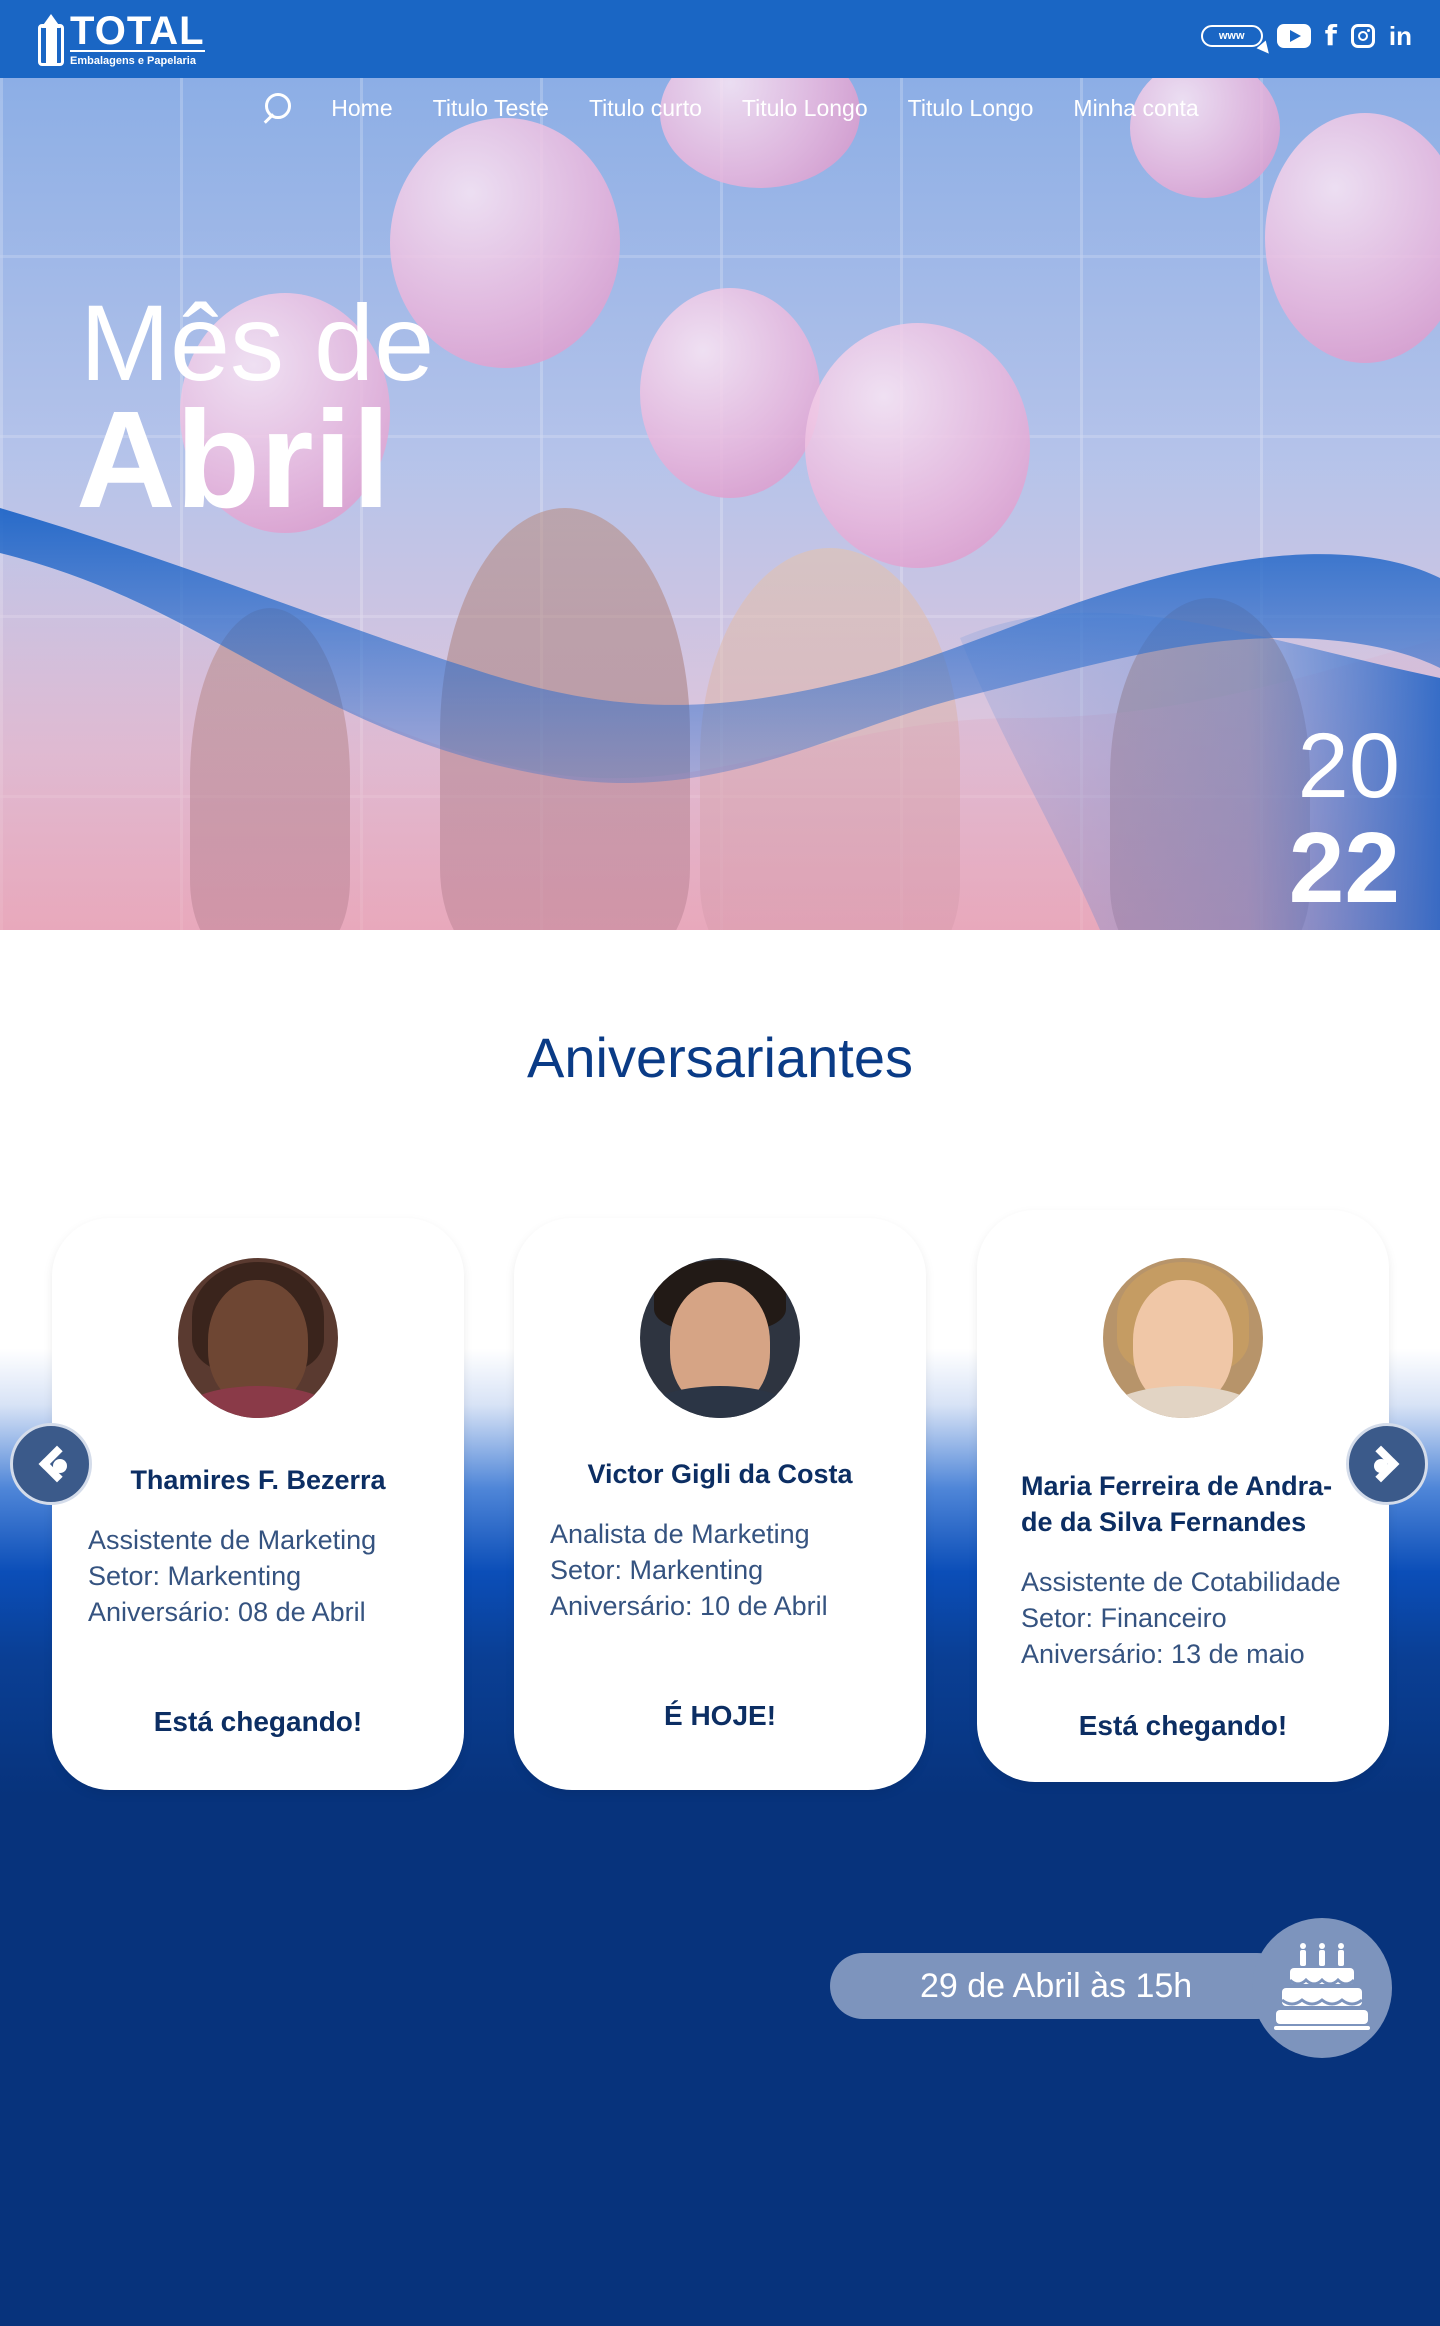 The width and height of the screenshot is (1440, 2326). I want to click on person-name: Thamires F. Bezerra, so click(258, 1480).